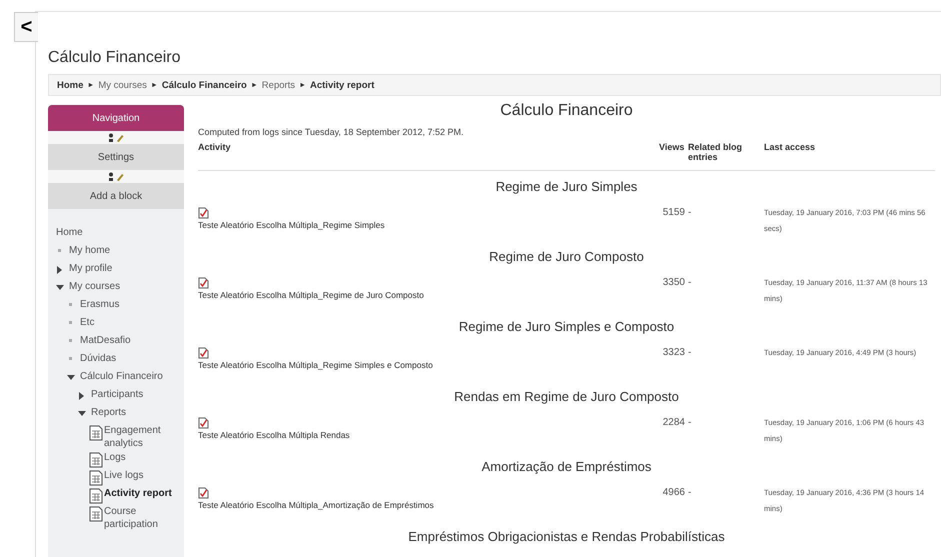 The image size is (941, 557). Describe the element at coordinates (90, 269) in the screenshot. I see `tree-item: My profile` at that location.